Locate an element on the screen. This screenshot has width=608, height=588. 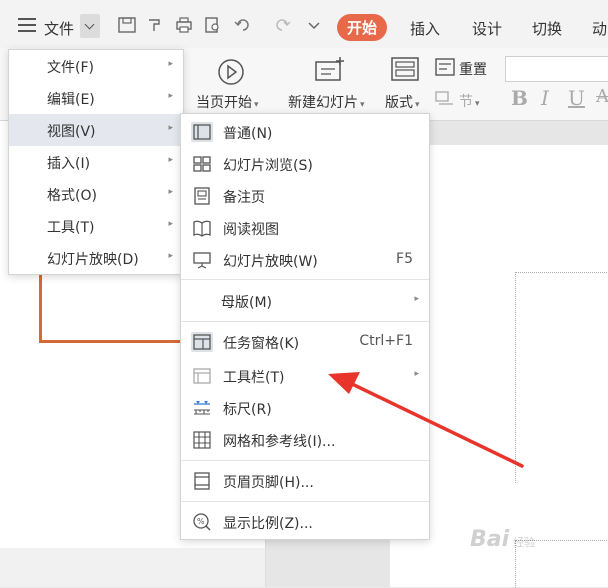
watermark: Bai 经验 is located at coordinates (502, 539).